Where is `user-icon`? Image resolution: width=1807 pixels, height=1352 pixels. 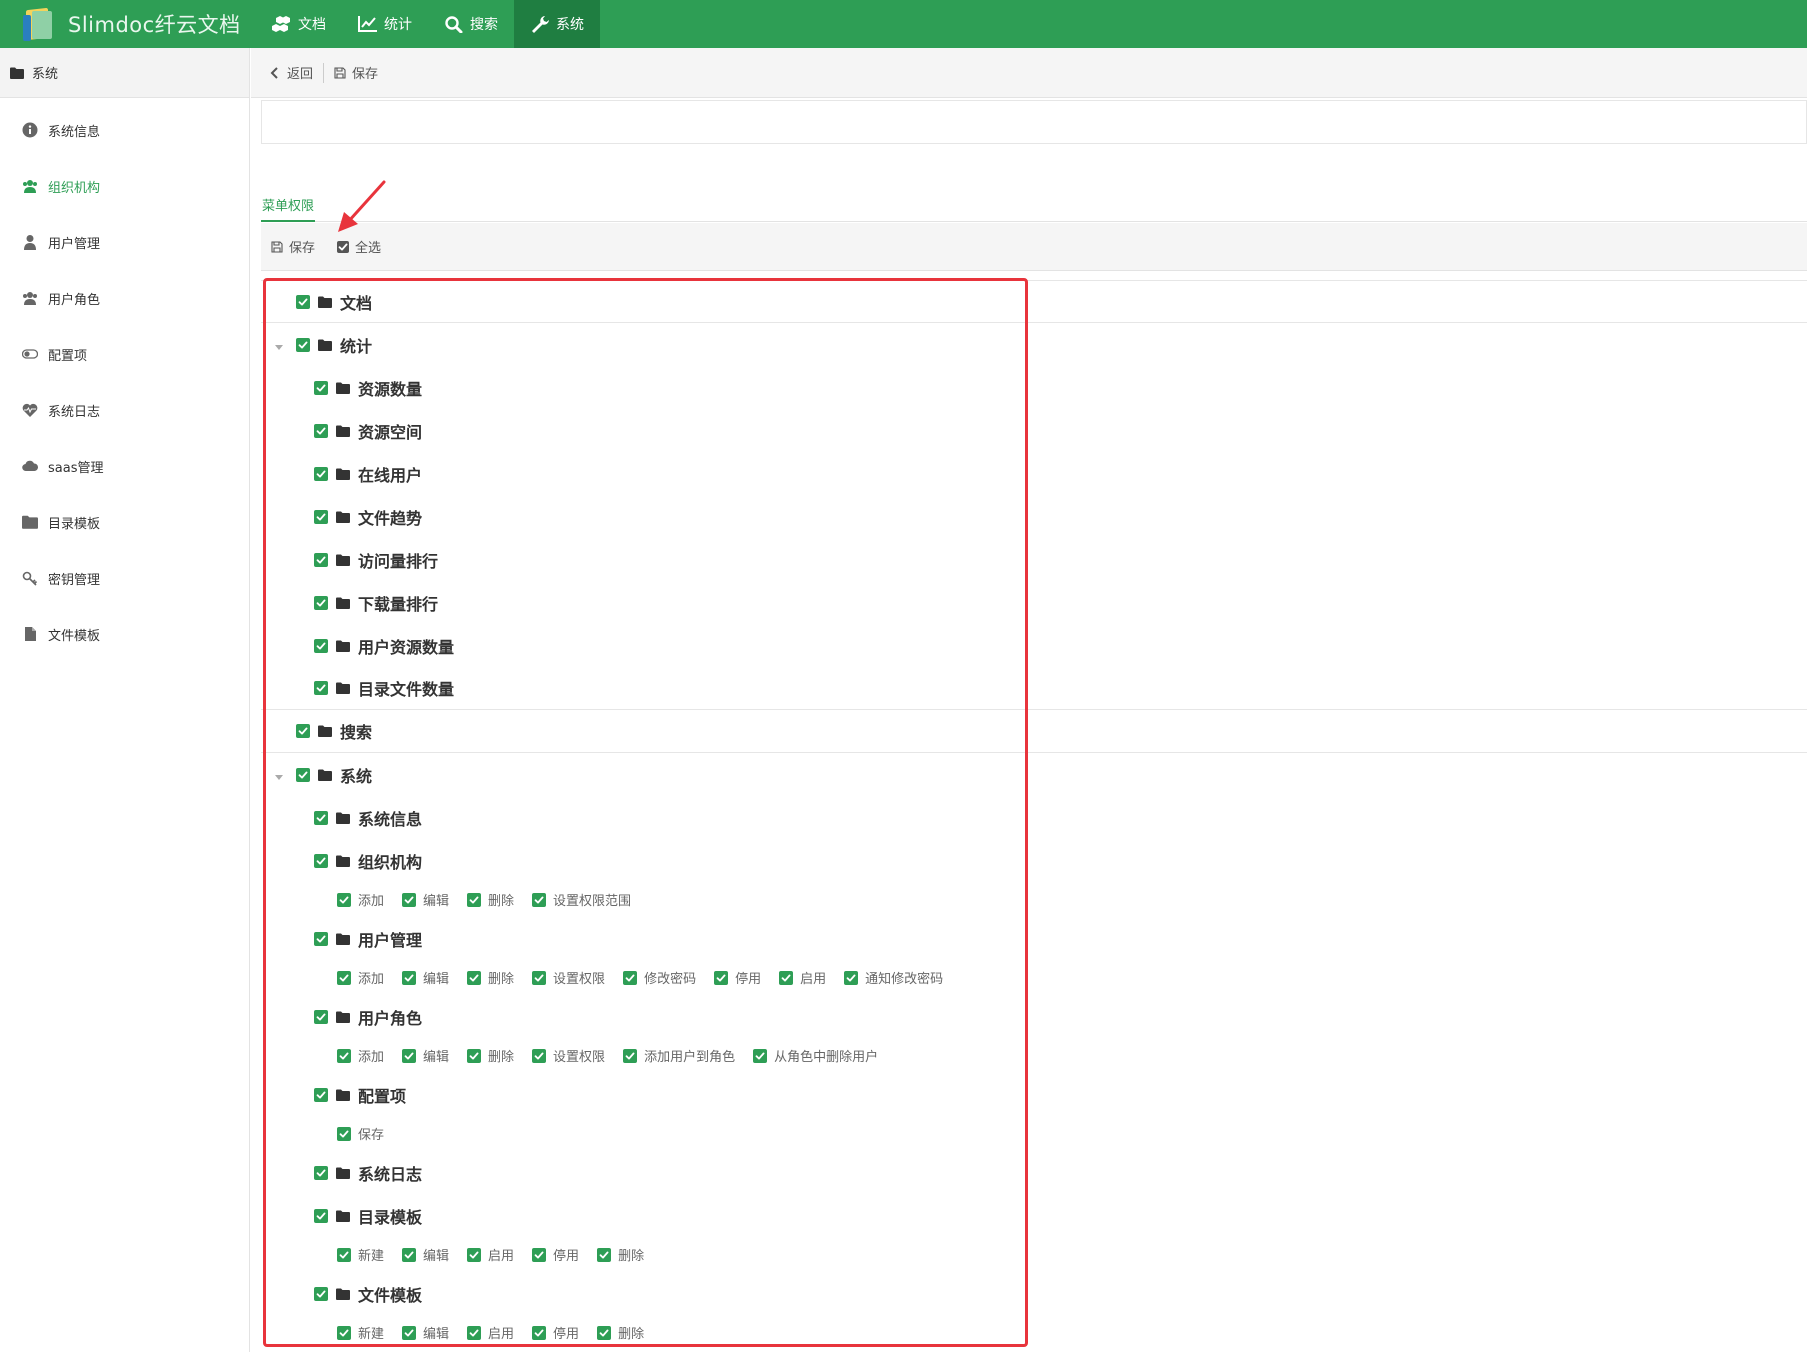 user-icon is located at coordinates (30, 242).